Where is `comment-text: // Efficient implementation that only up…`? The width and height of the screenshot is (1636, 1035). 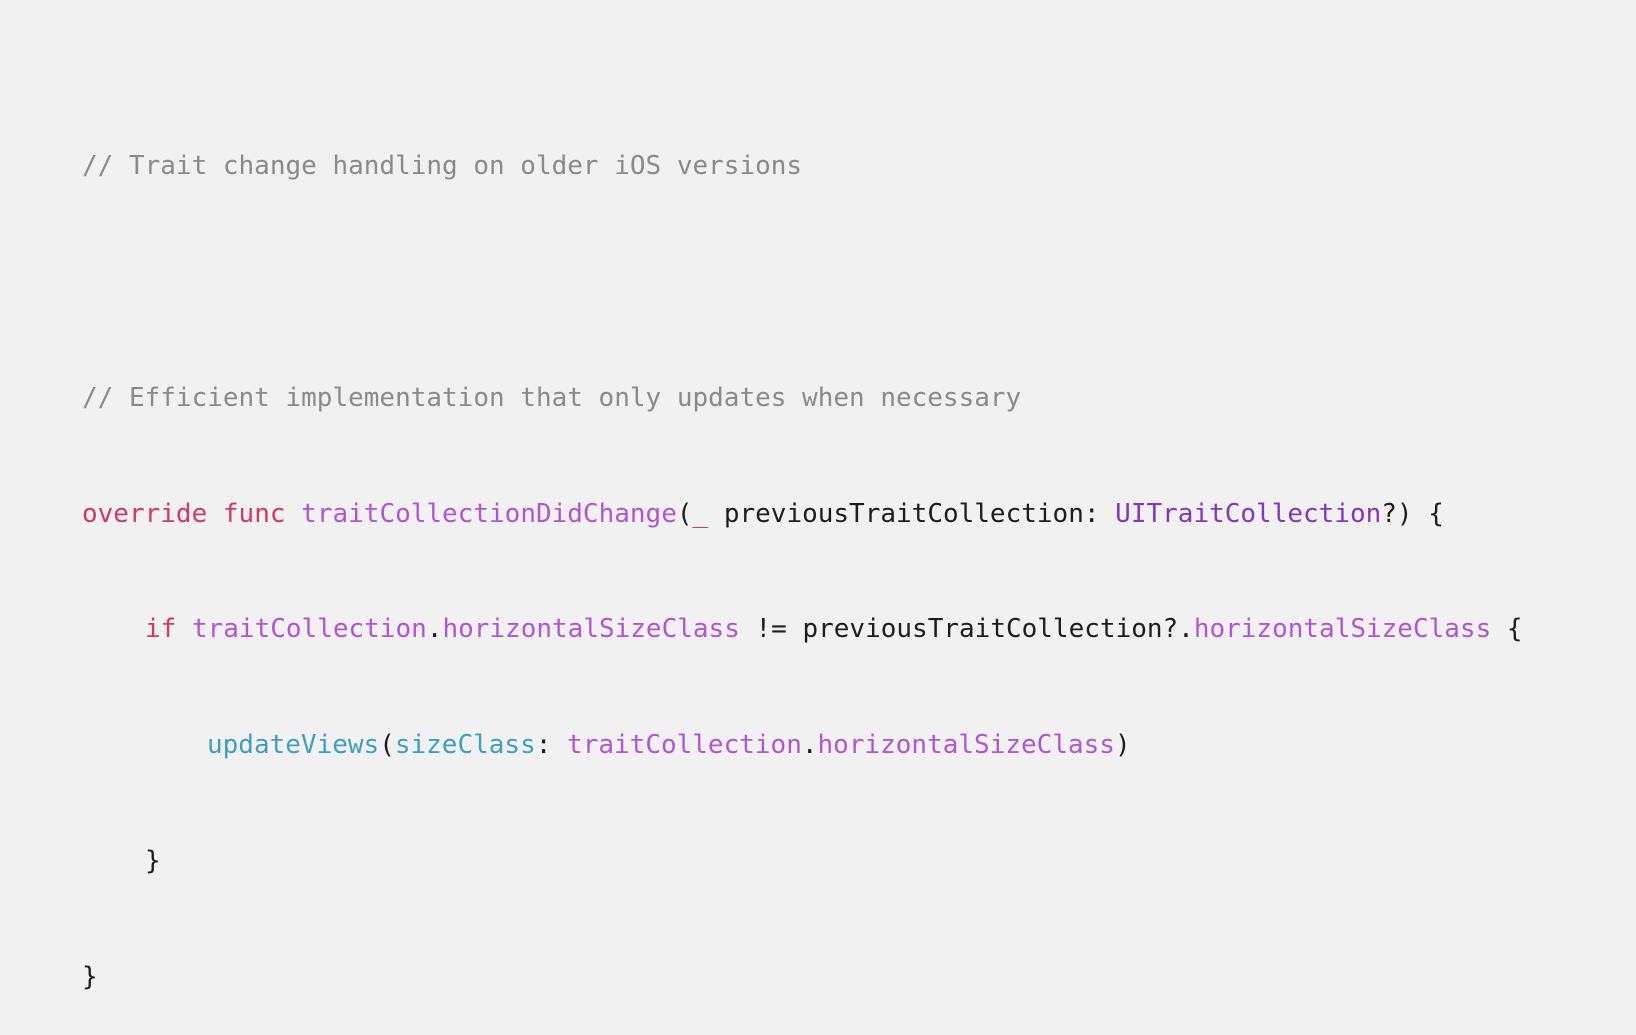 comment-text: // Efficient implementation that only up… is located at coordinates (552, 397).